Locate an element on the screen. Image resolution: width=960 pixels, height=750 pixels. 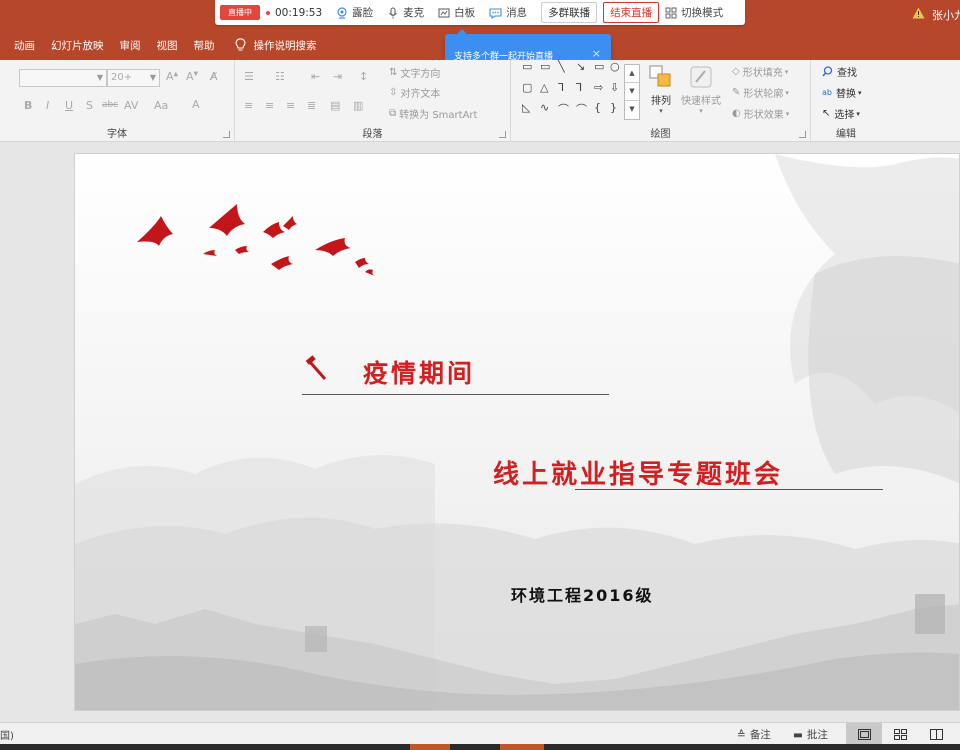
menu-help: 帮助 is located at coordinates (204, 45).